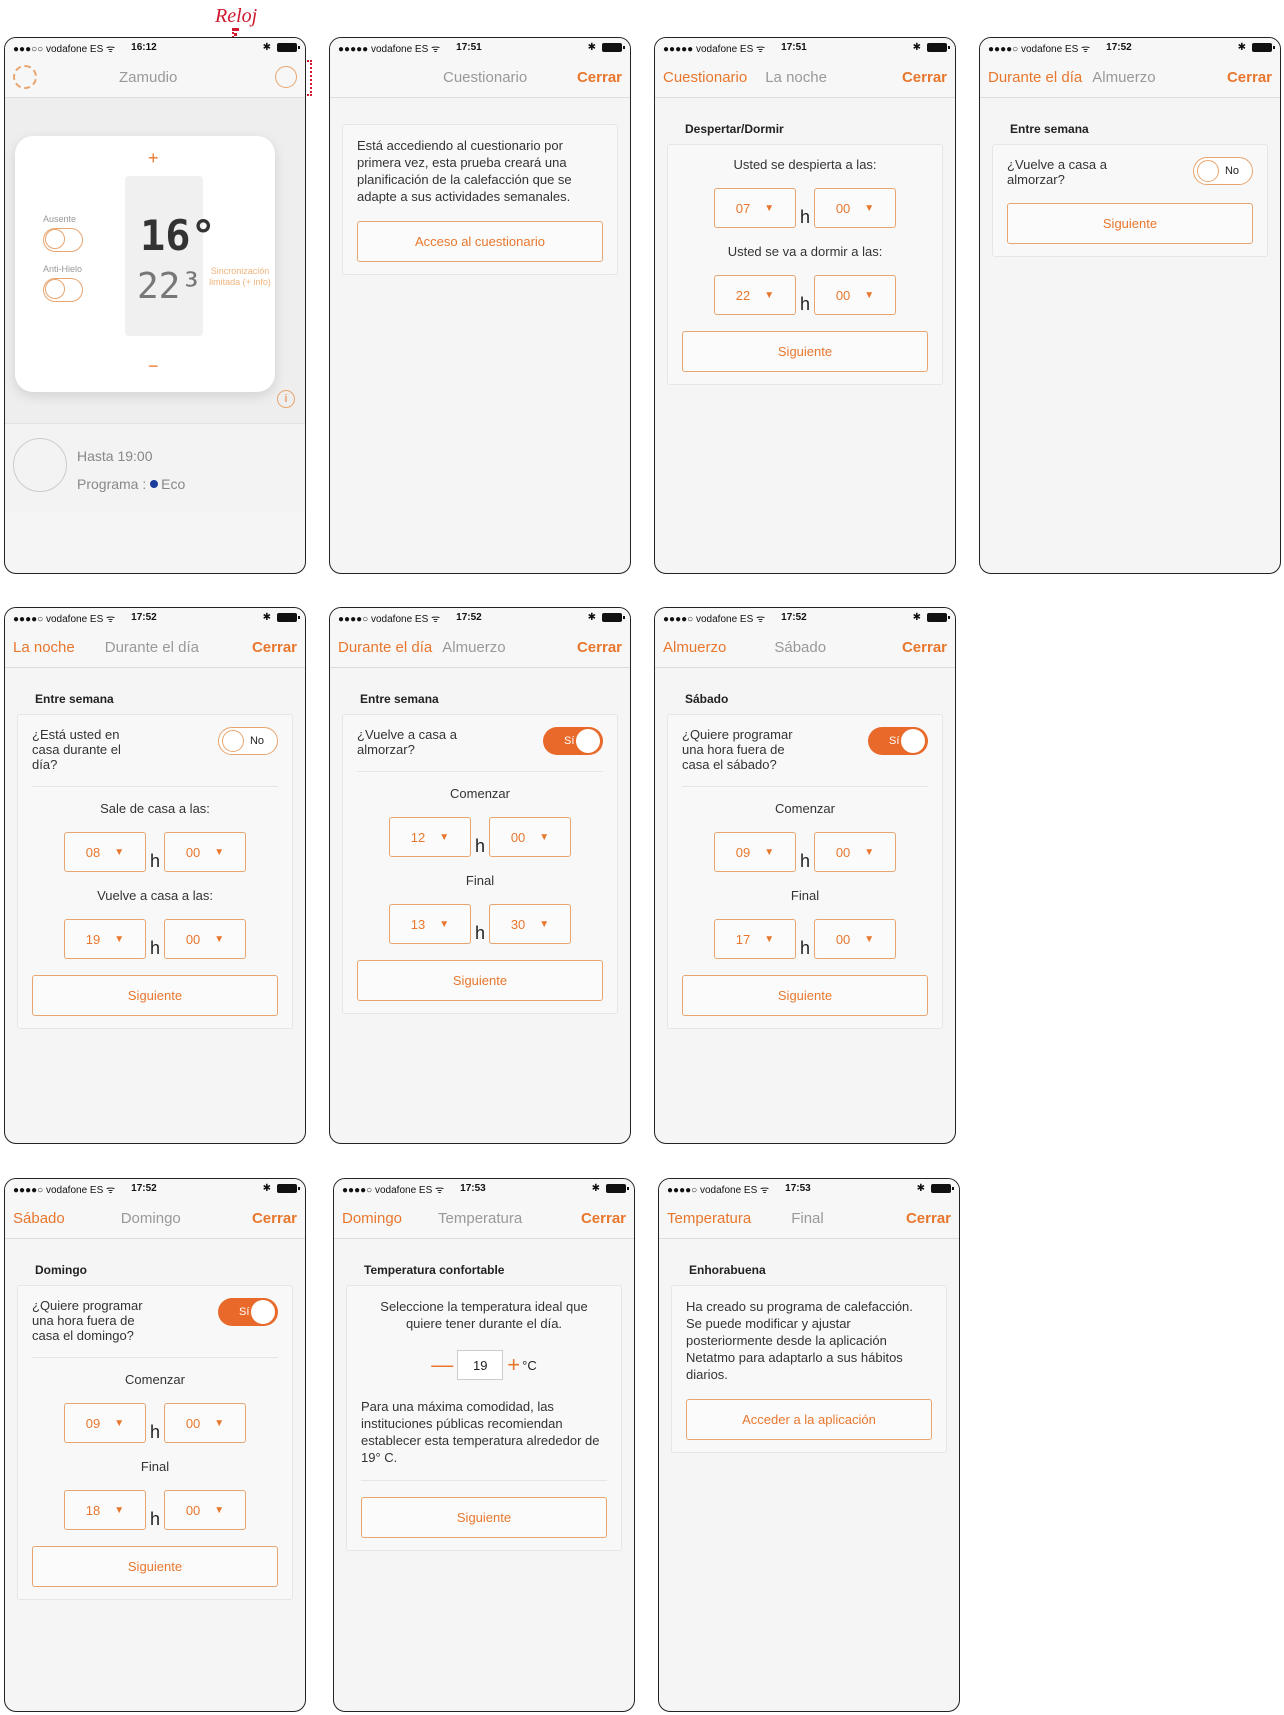 The width and height of the screenshot is (1284, 1715). I want to click on toggle-label: No, so click(1231, 171).